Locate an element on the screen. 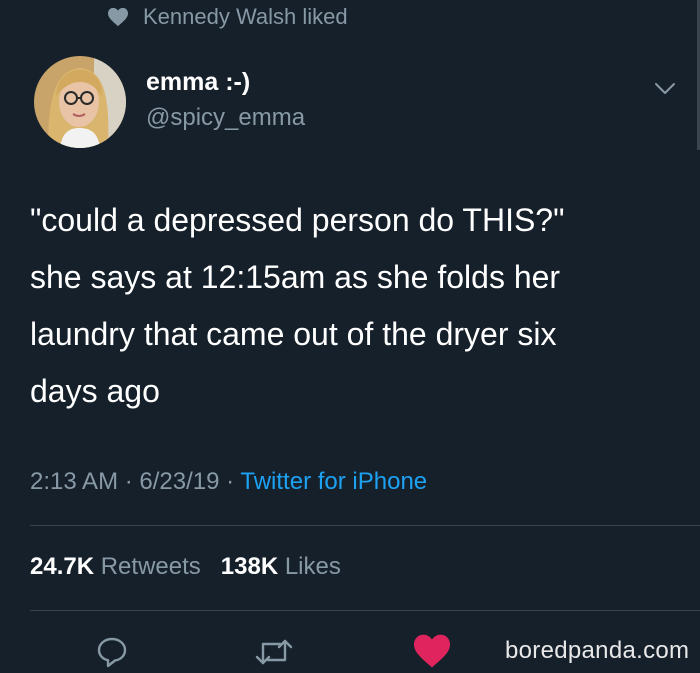 This screenshot has width=700, height=673. watermark: boredpanda.com is located at coordinates (597, 650).